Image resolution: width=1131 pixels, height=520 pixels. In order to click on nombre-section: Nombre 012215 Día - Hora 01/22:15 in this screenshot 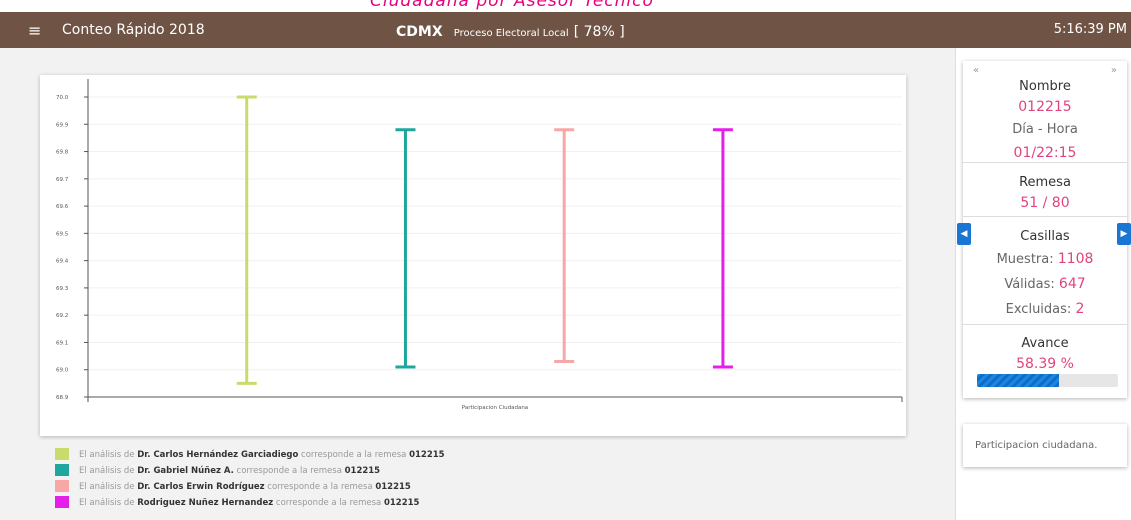, I will do `click(1045, 112)`.